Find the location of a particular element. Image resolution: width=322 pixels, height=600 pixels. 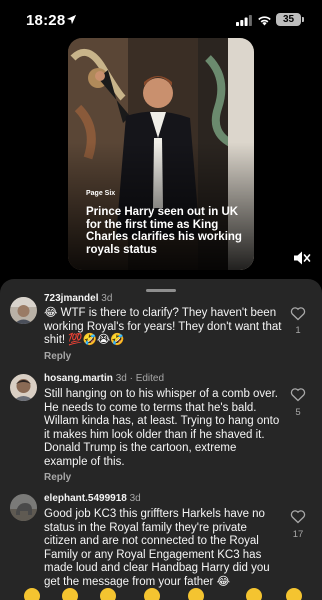

status-time: 18:28 is located at coordinates (46, 20).